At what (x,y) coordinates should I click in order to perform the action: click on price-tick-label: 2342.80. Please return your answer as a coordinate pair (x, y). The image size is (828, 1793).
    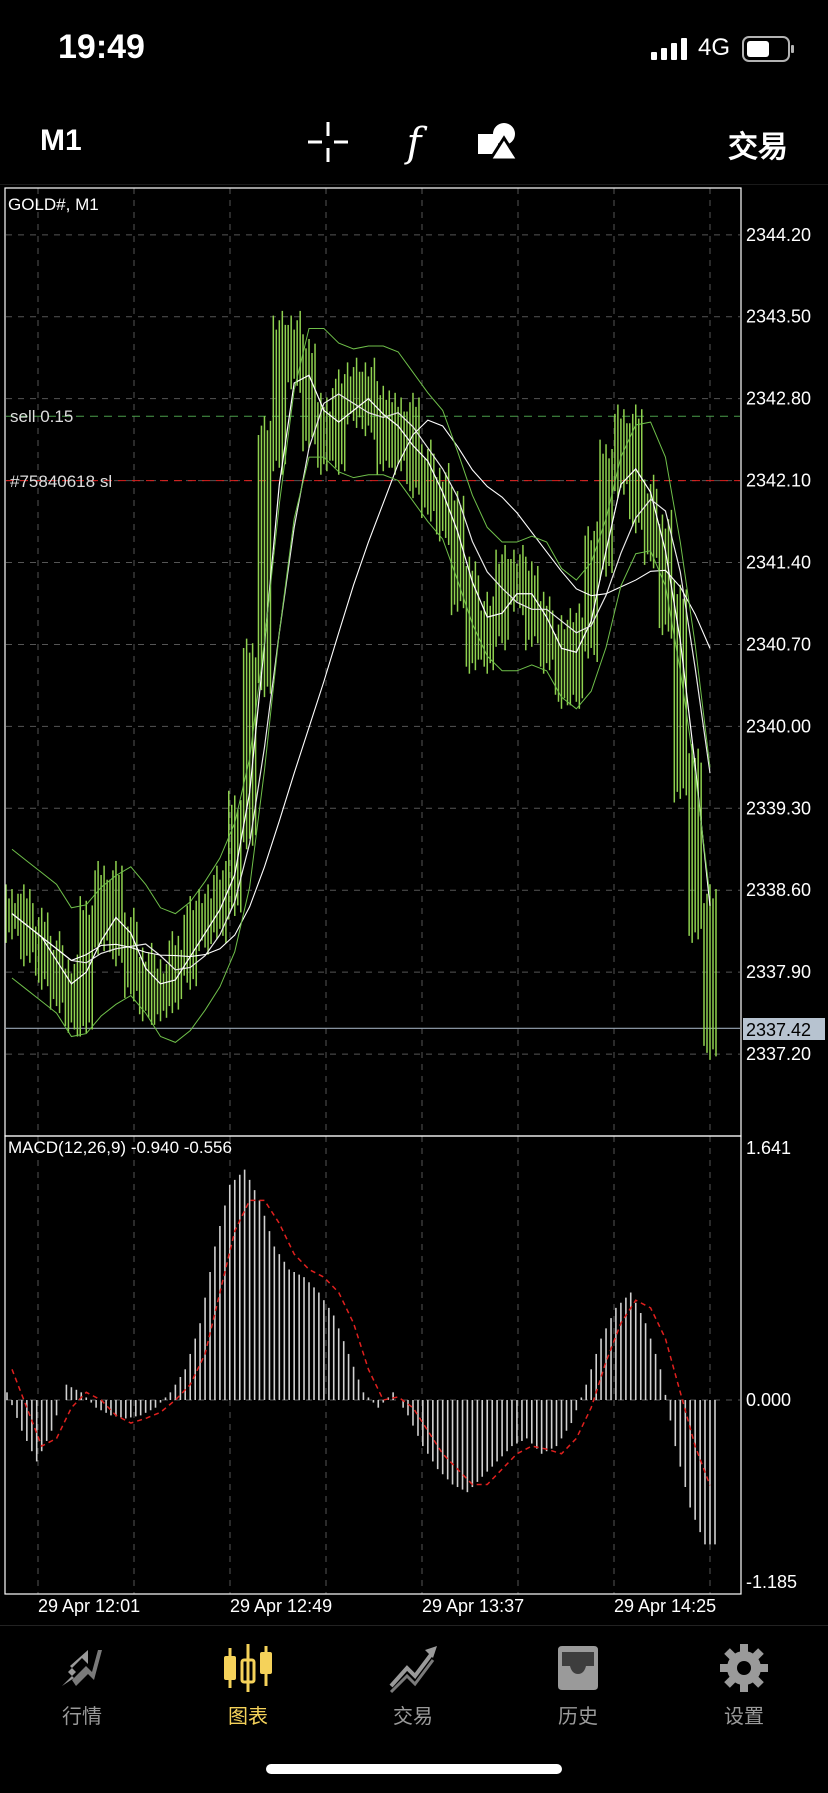
    Looking at the image, I should click on (778, 399).